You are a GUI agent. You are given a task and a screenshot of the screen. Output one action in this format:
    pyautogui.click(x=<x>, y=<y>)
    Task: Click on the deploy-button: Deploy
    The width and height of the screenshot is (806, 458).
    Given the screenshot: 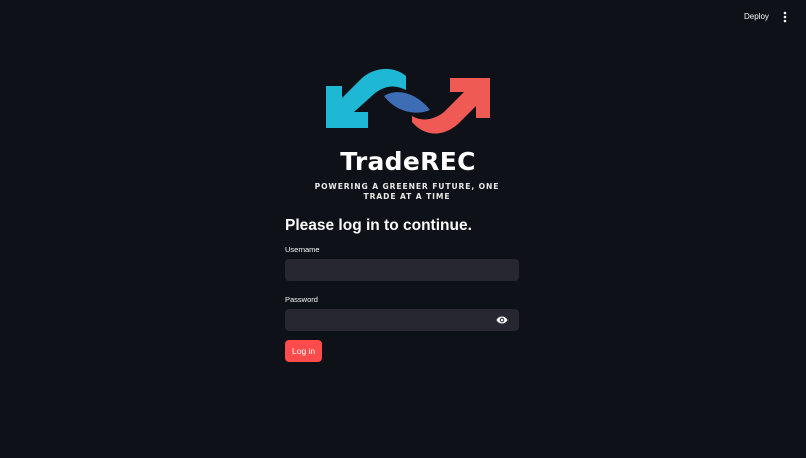 What is the action you would take?
    pyautogui.click(x=756, y=17)
    